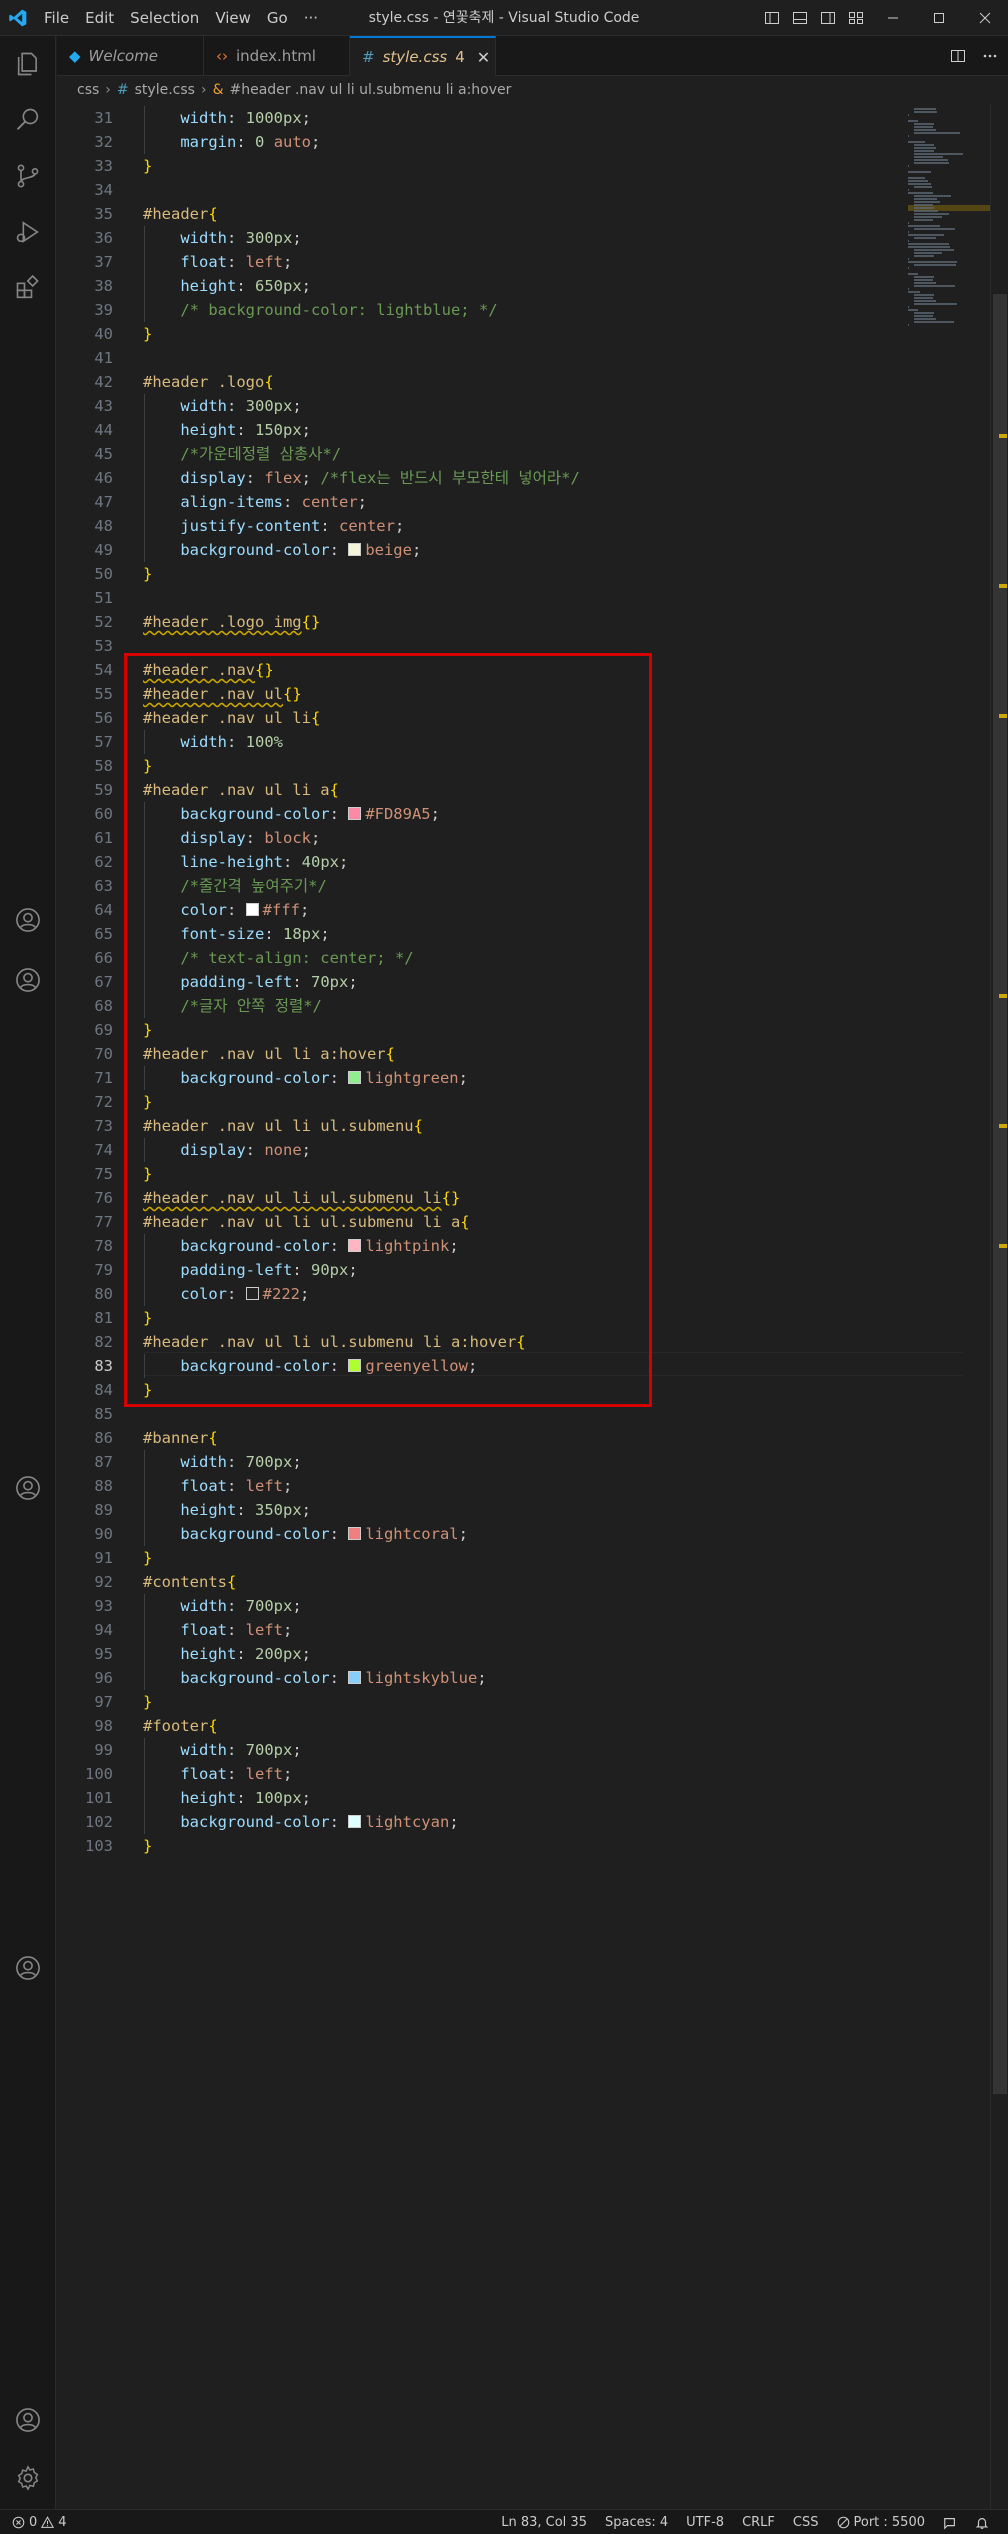  Describe the element at coordinates (233, 18) in the screenshot. I see `menu-view: View` at that location.